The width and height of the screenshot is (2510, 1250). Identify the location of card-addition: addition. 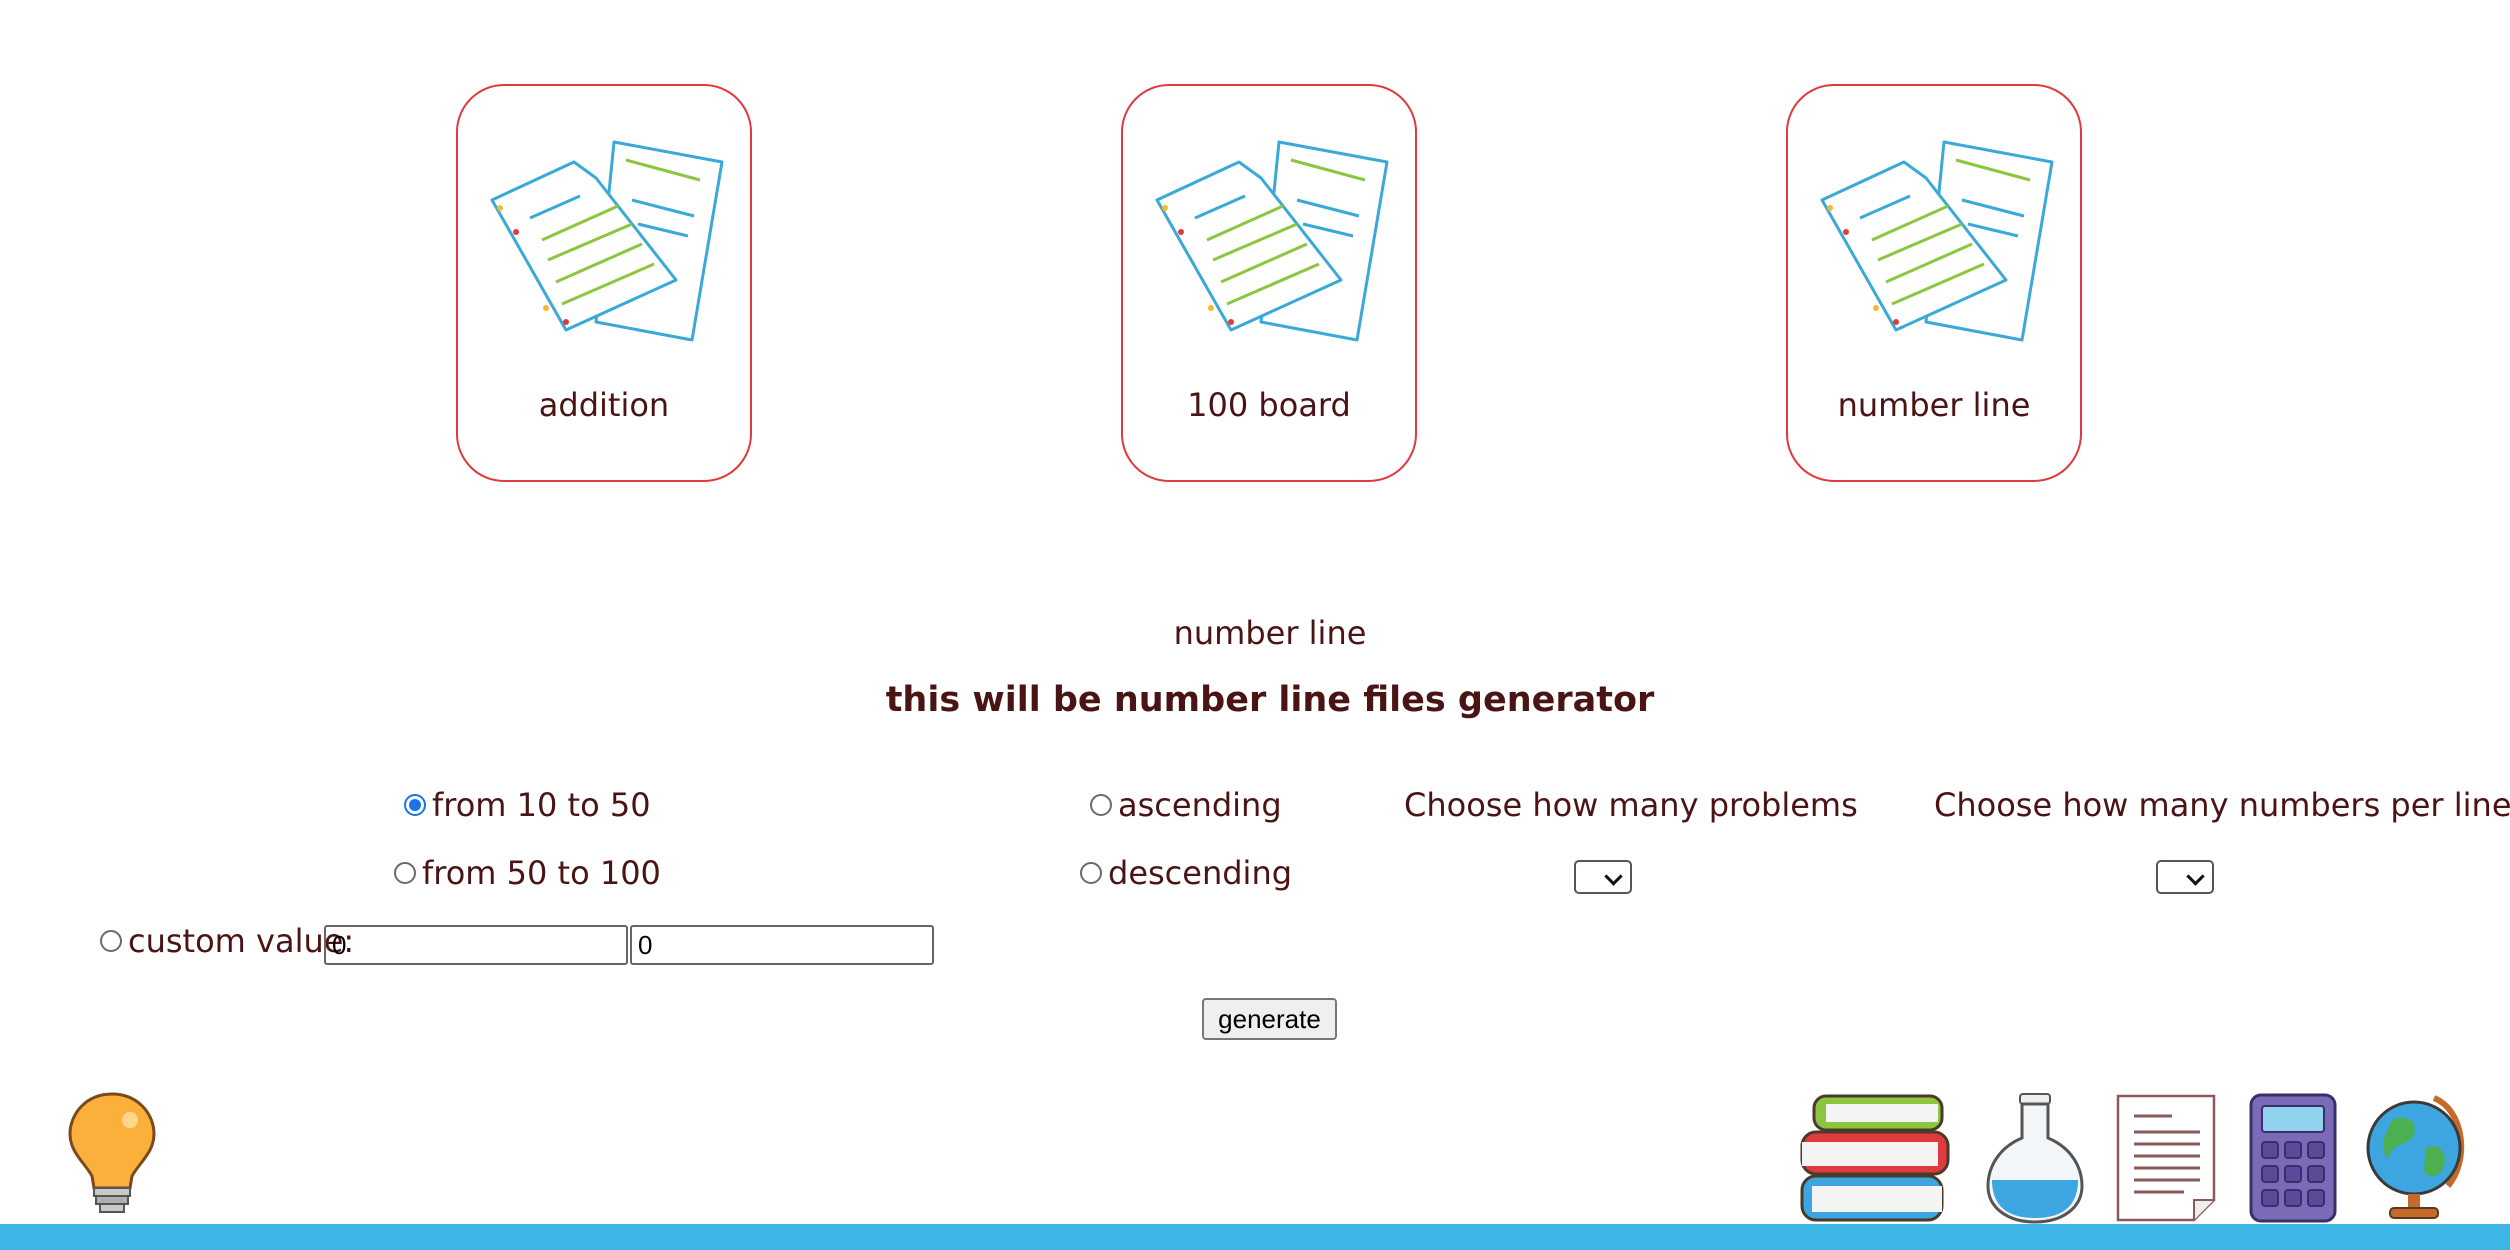
(604, 283).